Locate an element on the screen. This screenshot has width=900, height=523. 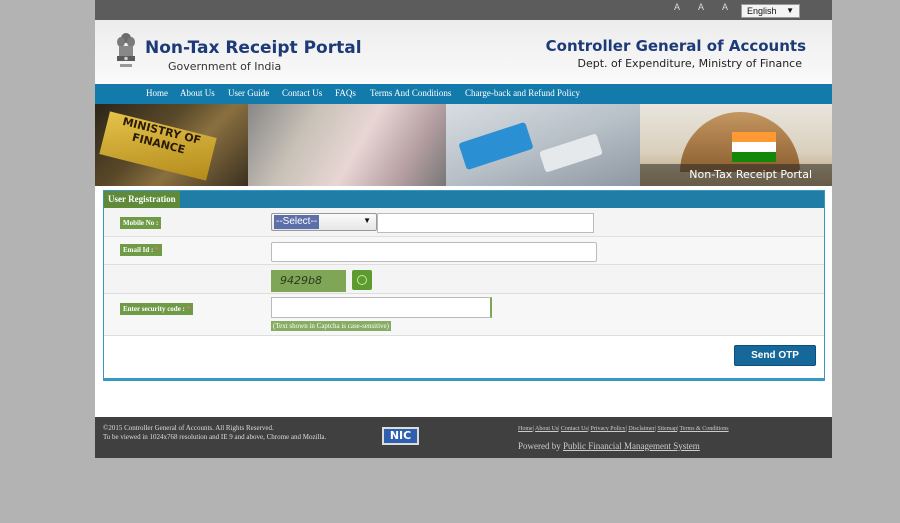
banner-caption-strip: Non-Tax Receipt Portal is located at coordinates (736, 175).